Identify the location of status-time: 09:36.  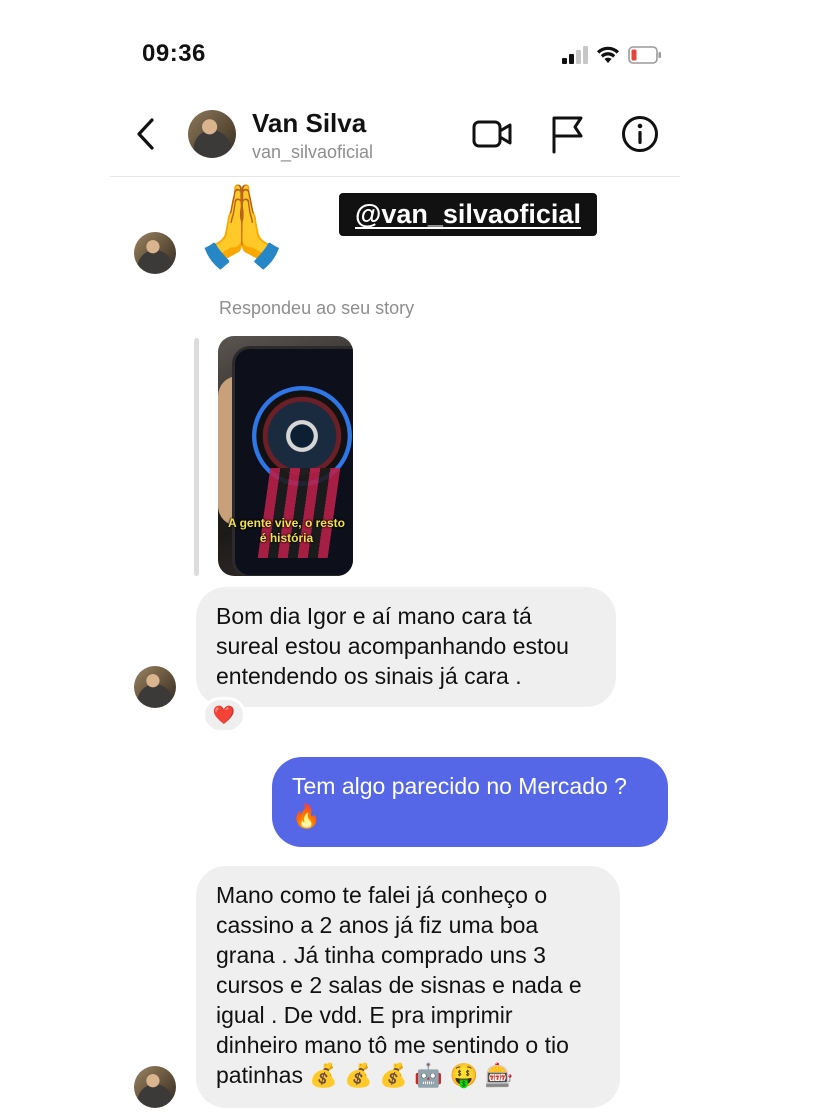
(174, 53).